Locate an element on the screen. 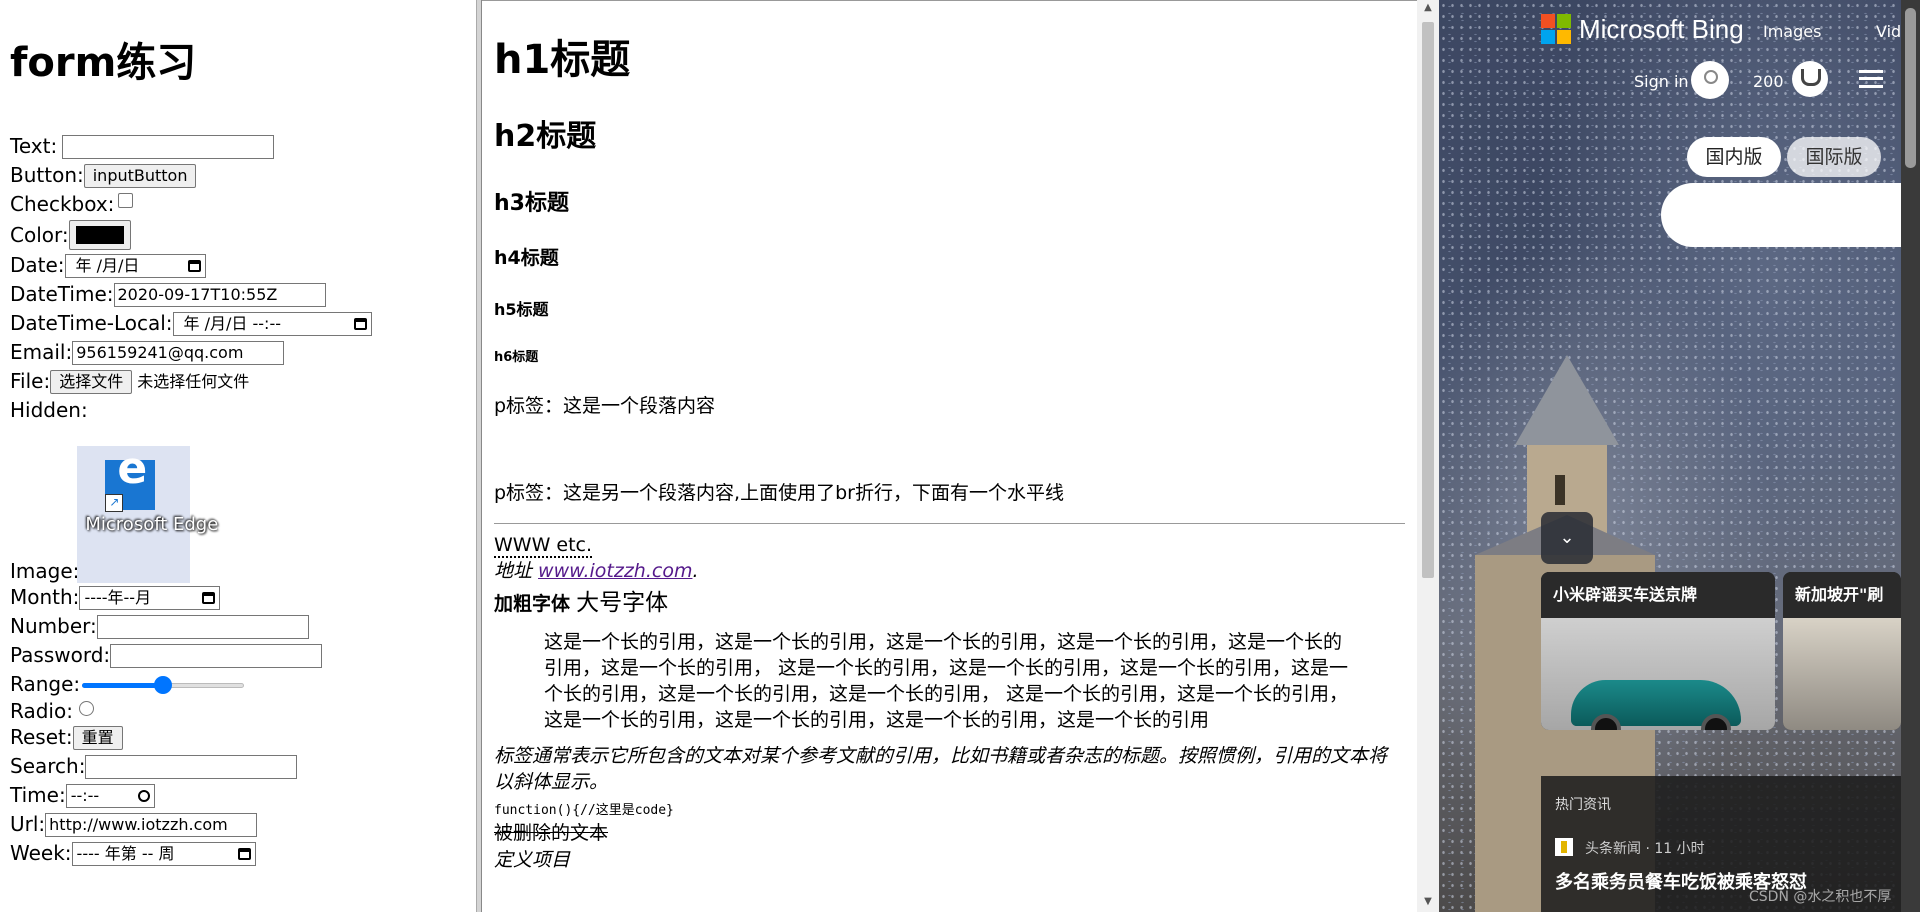  news-card-1-title: 小米辟谣买车送京牌 is located at coordinates (1658, 595).